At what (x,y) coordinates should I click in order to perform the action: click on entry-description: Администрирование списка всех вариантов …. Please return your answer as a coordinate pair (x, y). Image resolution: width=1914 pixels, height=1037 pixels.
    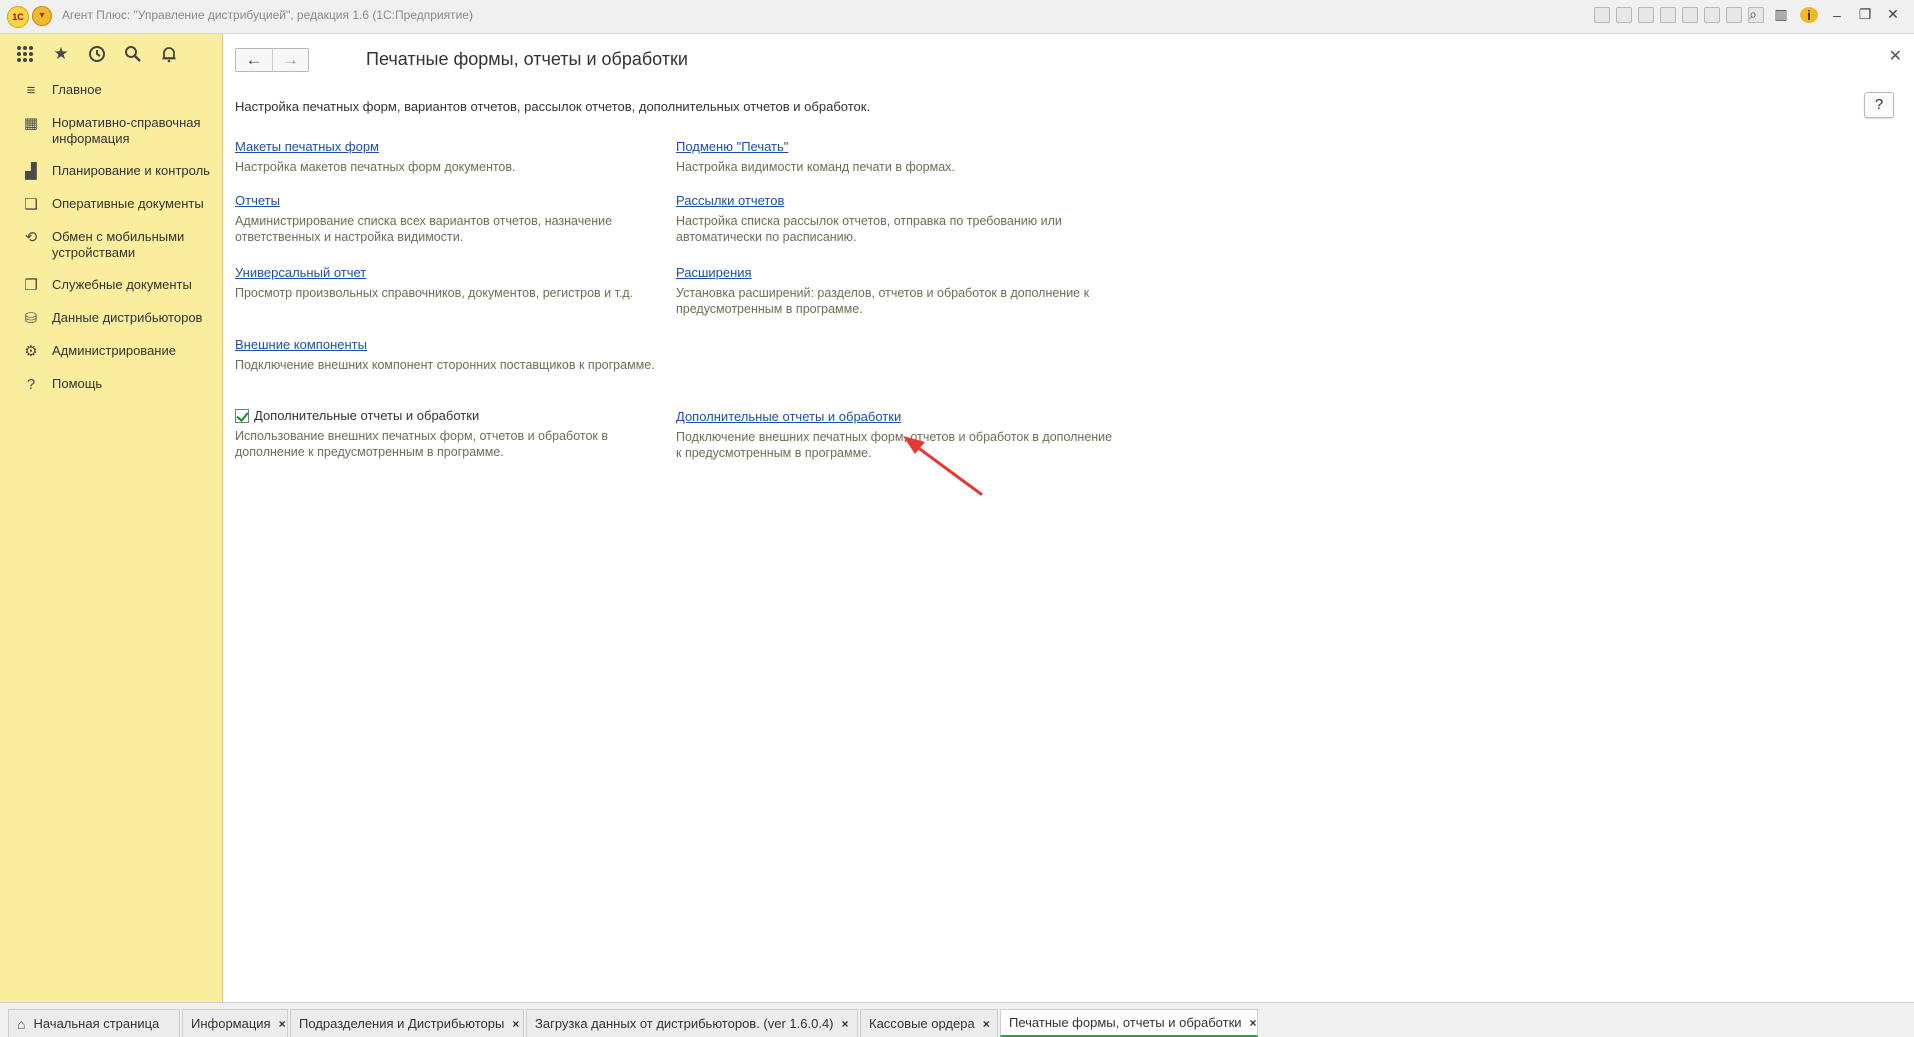
    Looking at the image, I should click on (424, 229).